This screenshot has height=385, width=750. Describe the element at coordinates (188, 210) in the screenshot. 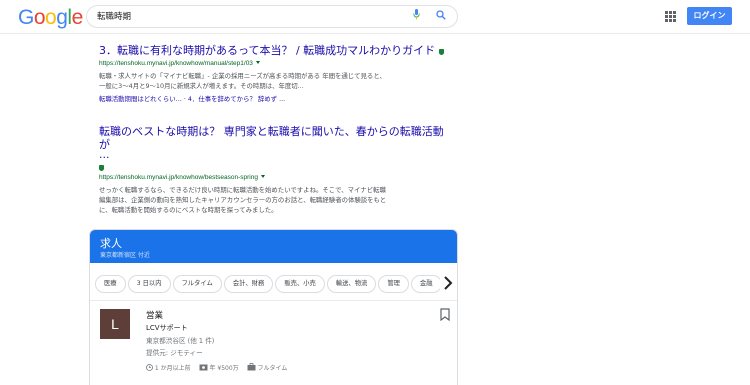

I see `snippet-line: に、転職活動を開始するのにベストな時期を探ってみました。` at that location.